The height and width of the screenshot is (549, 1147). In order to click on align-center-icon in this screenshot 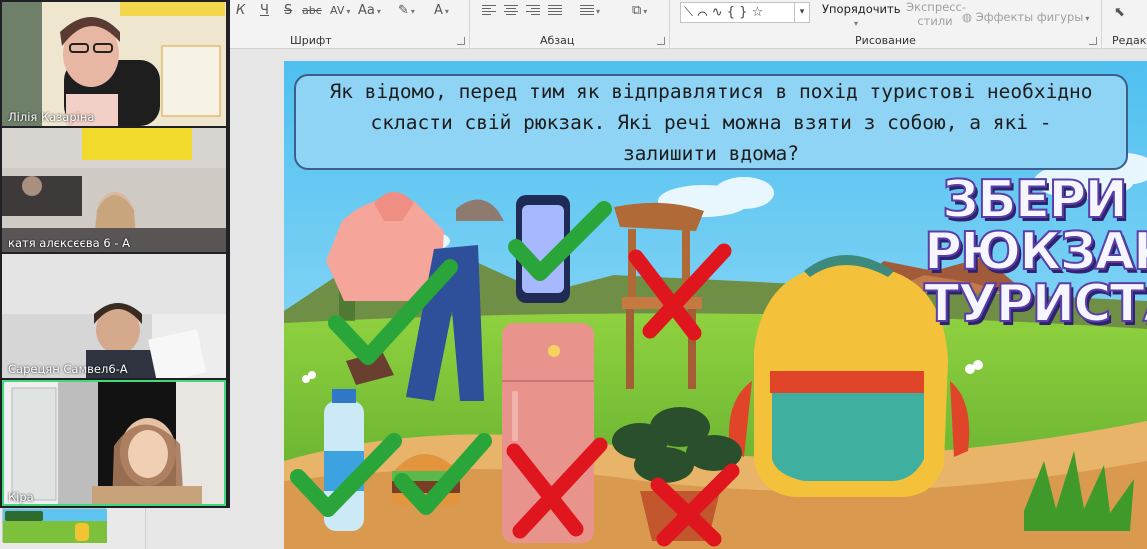, I will do `click(511, 10)`.